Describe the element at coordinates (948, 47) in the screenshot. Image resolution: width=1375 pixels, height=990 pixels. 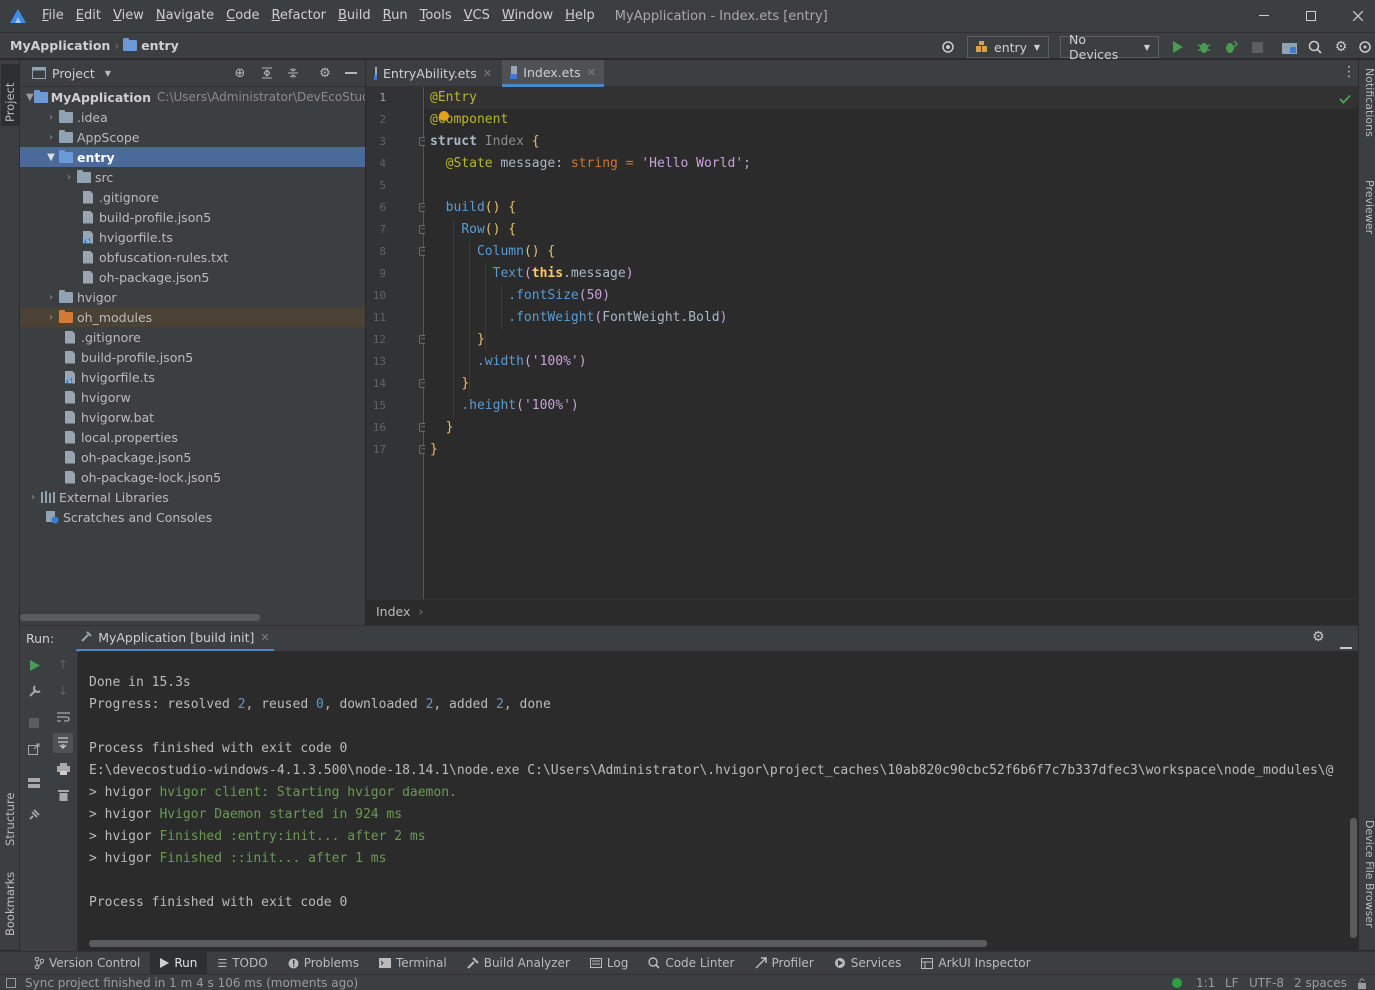
I see `target-icon` at that location.